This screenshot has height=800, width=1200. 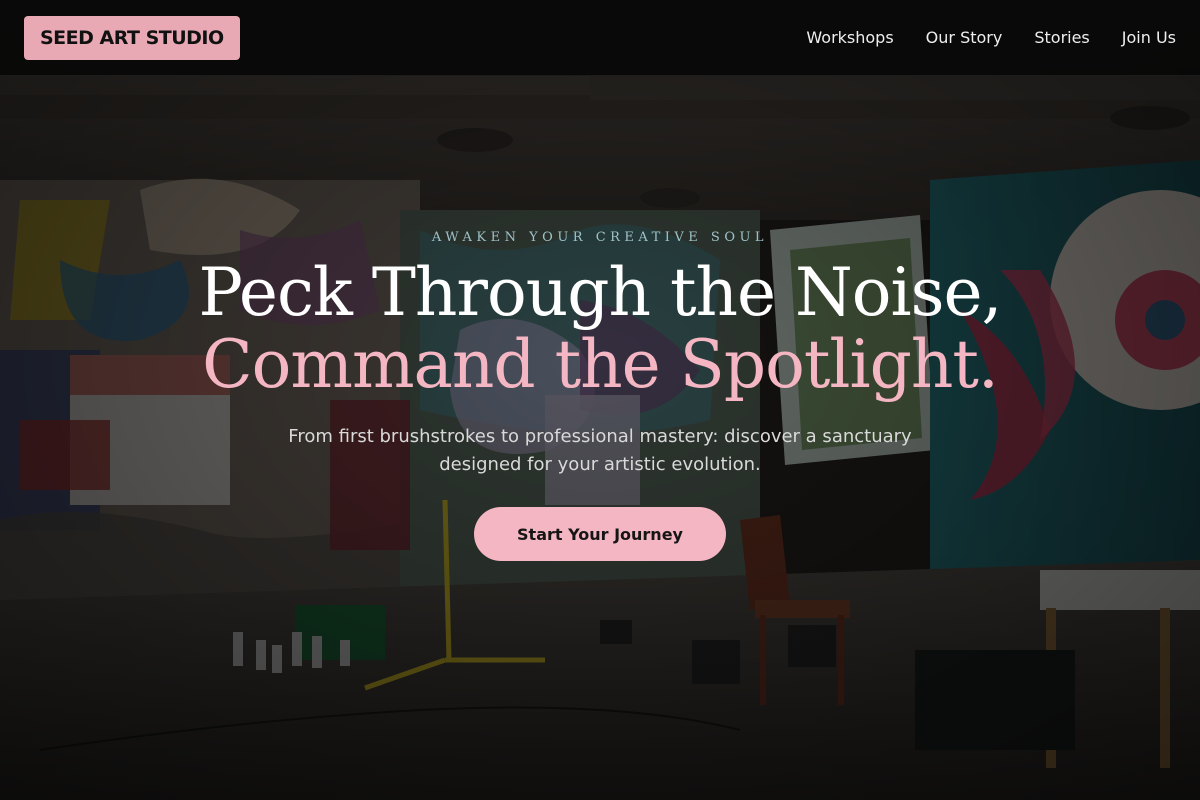 I want to click on main-nav: Workshops Our Story Stories Join Us, so click(x=991, y=37).